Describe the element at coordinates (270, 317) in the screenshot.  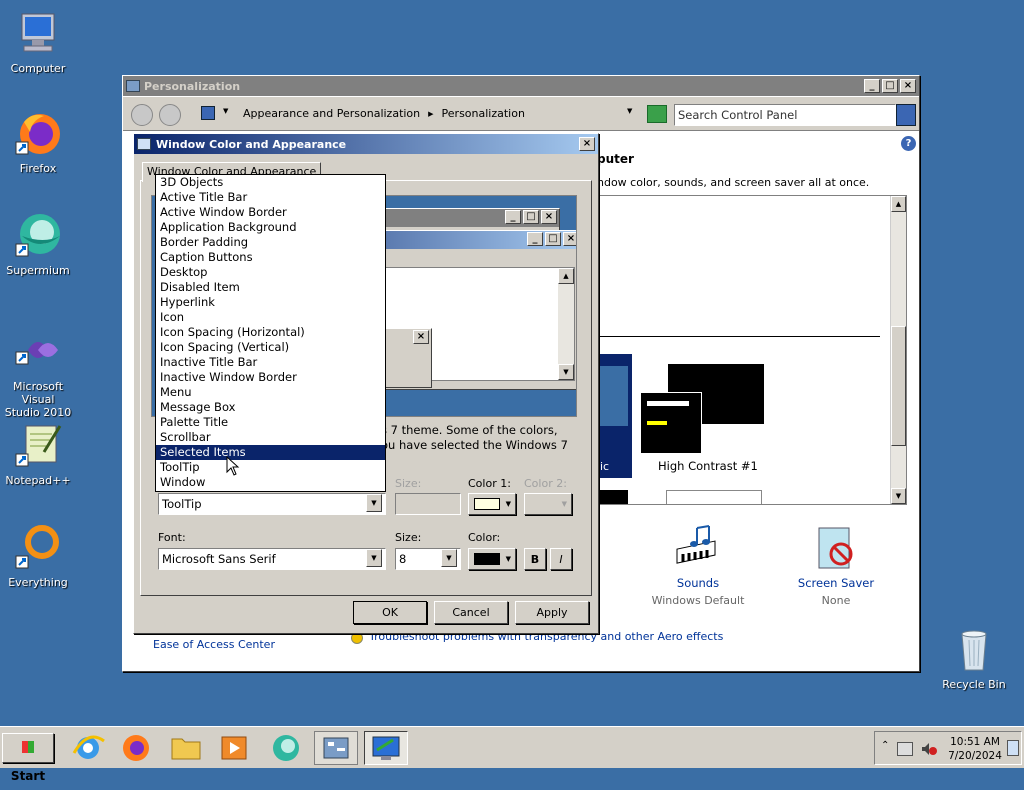
I see `list-item: Icon` at that location.